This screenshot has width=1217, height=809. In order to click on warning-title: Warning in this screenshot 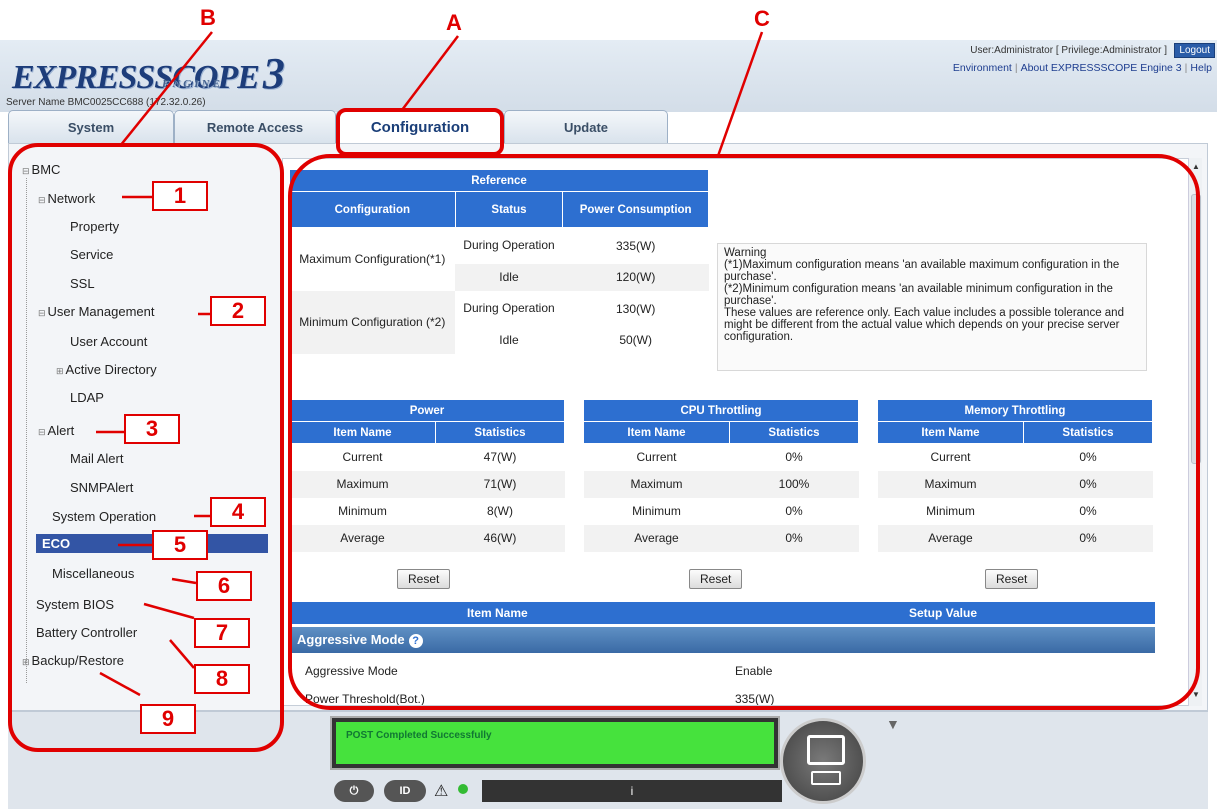, I will do `click(745, 253)`.